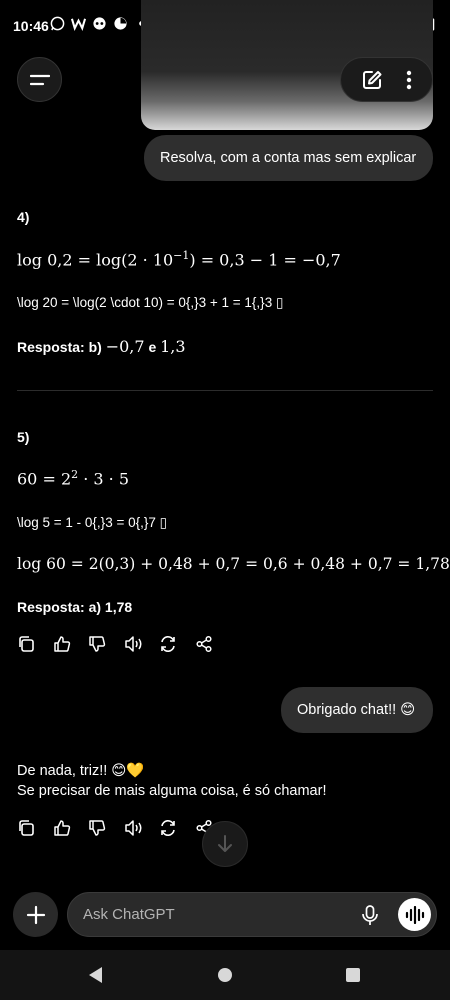  I want to click on q5-math-line-1-start: 60 = 2, so click(44, 479).